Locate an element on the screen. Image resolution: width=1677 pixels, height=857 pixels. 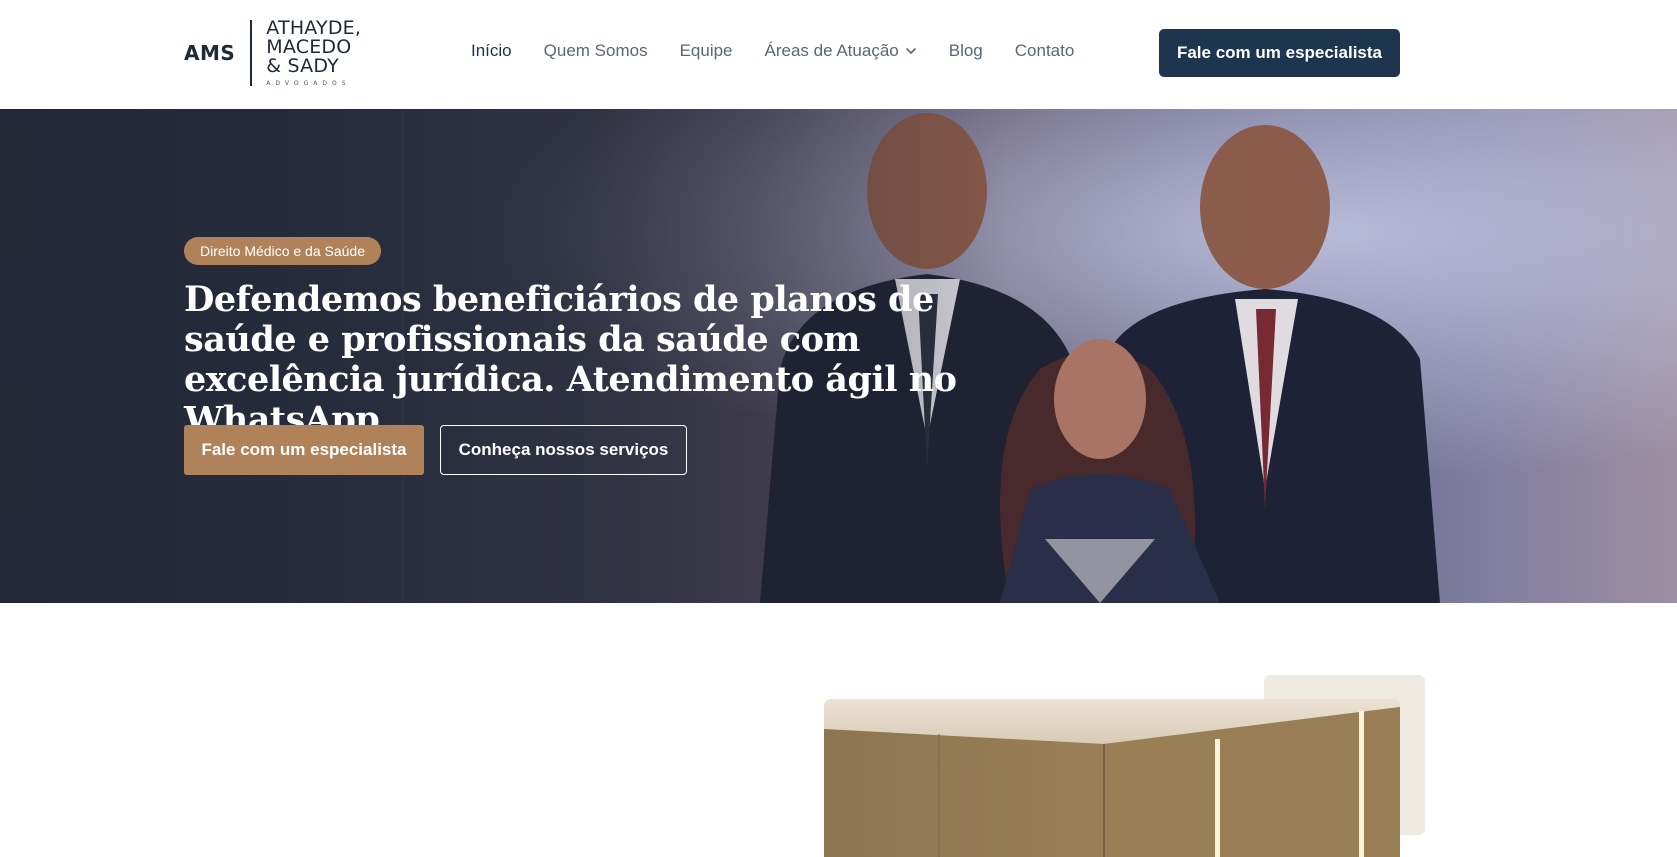
logo: AMS ATHAYDE, MACEDO & SADY ADVOGADOS is located at coordinates (273, 51).